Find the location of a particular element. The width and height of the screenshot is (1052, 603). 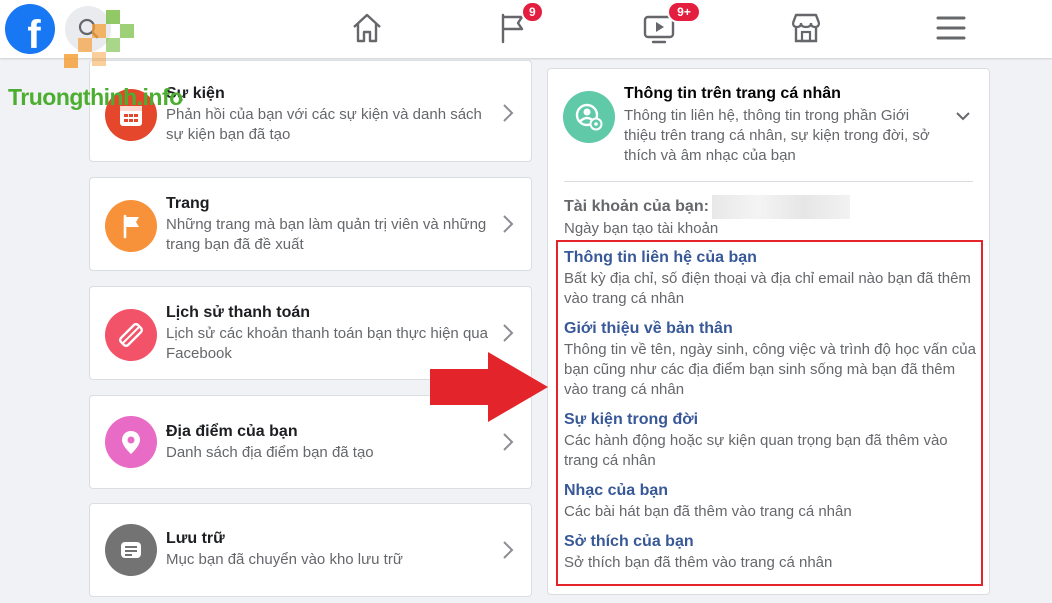

divider is located at coordinates (768, 181).